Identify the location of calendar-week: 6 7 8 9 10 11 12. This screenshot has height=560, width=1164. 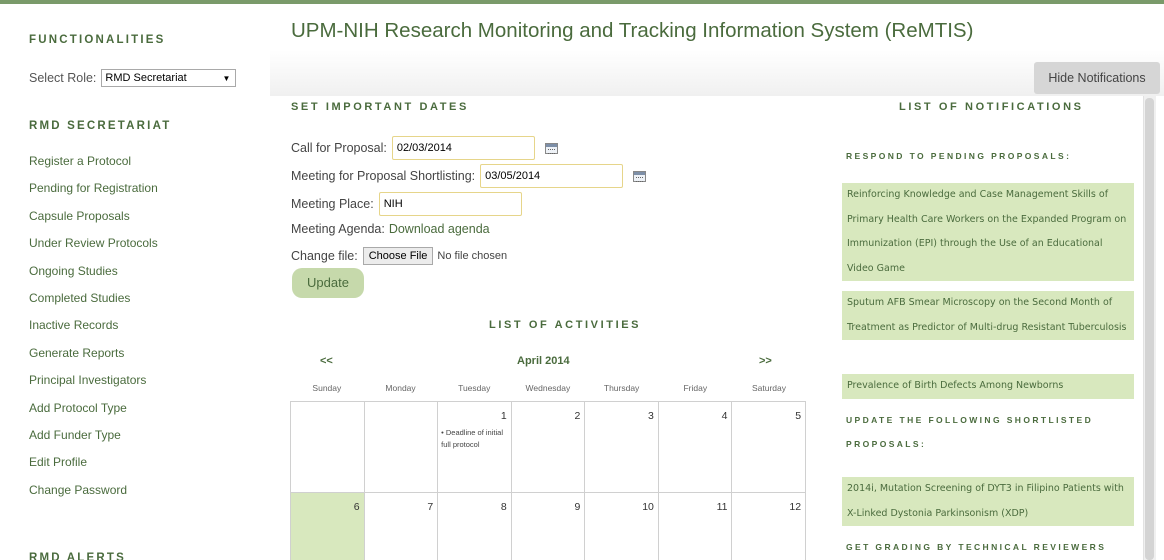
(549, 526).